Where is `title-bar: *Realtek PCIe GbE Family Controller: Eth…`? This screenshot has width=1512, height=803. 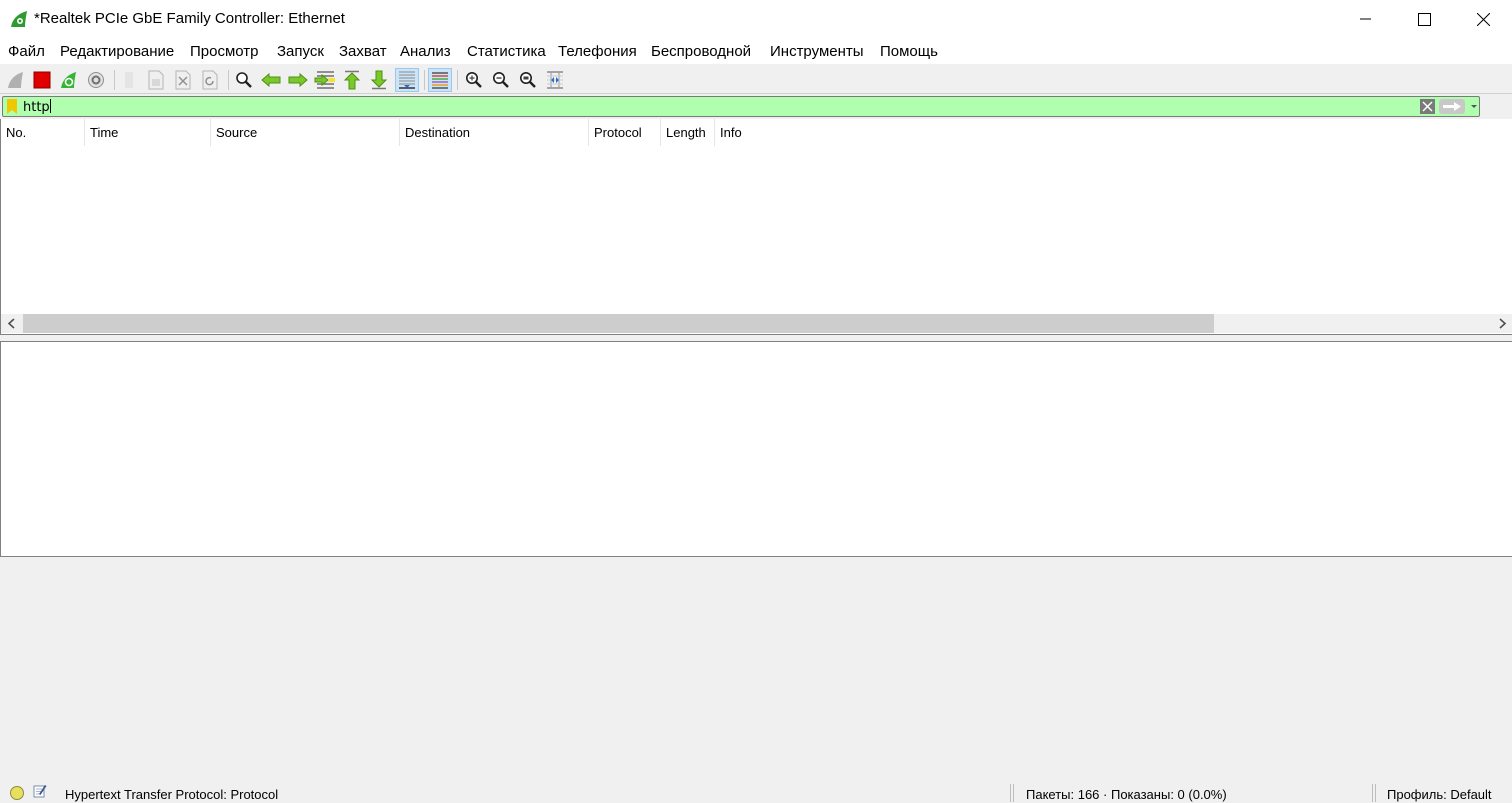 title-bar: *Realtek PCIe GbE Family Controller: Eth… is located at coordinates (756, 19).